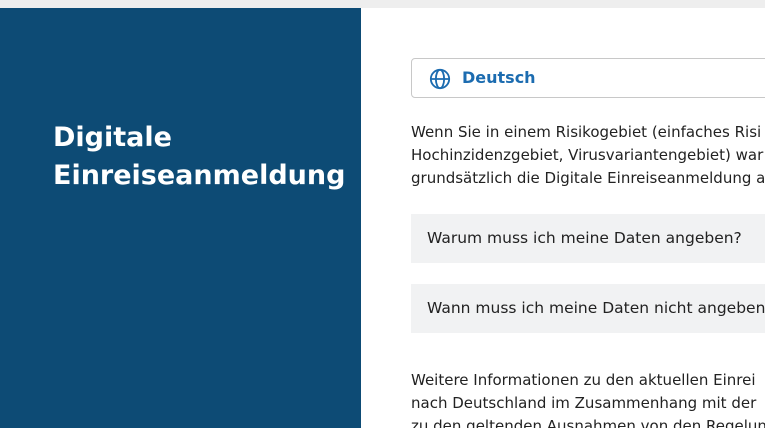  I want to click on faq-item-when-not-data: Wann muss ich meine Daten nicht angeben?, so click(588, 308).